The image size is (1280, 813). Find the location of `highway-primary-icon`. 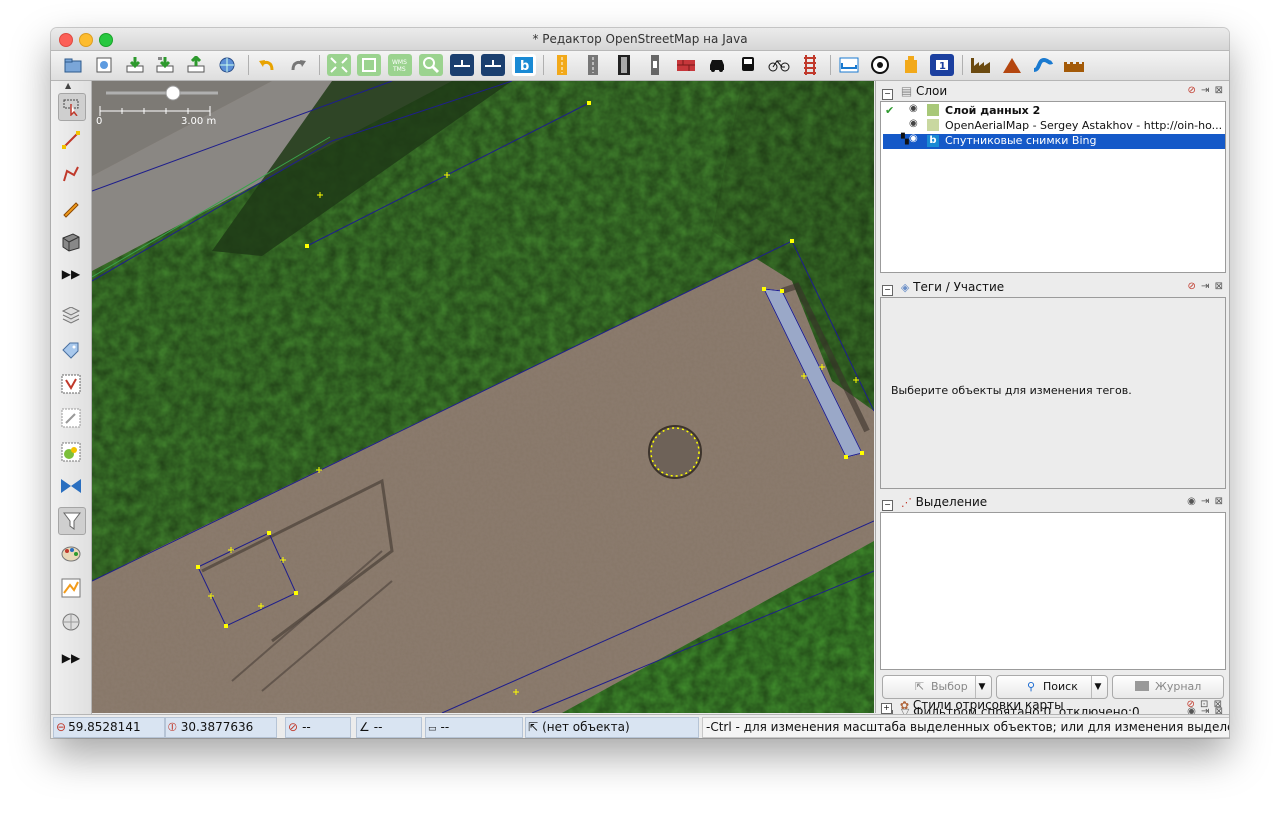

highway-primary-icon is located at coordinates (562, 65).